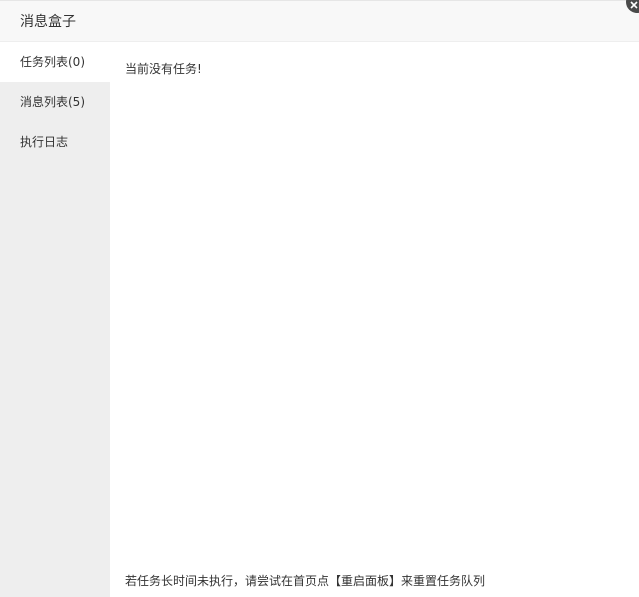  I want to click on dialog-header: 消息盒子, so click(319, 21).